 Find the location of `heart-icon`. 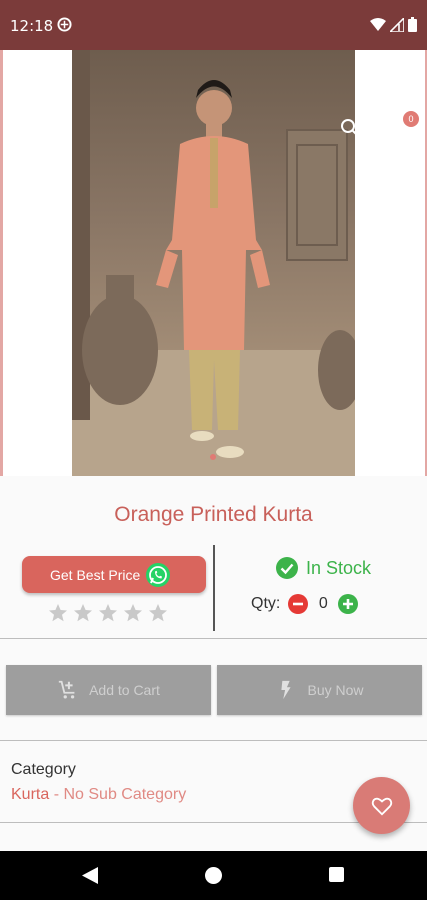

heart-icon is located at coordinates (381, 806).